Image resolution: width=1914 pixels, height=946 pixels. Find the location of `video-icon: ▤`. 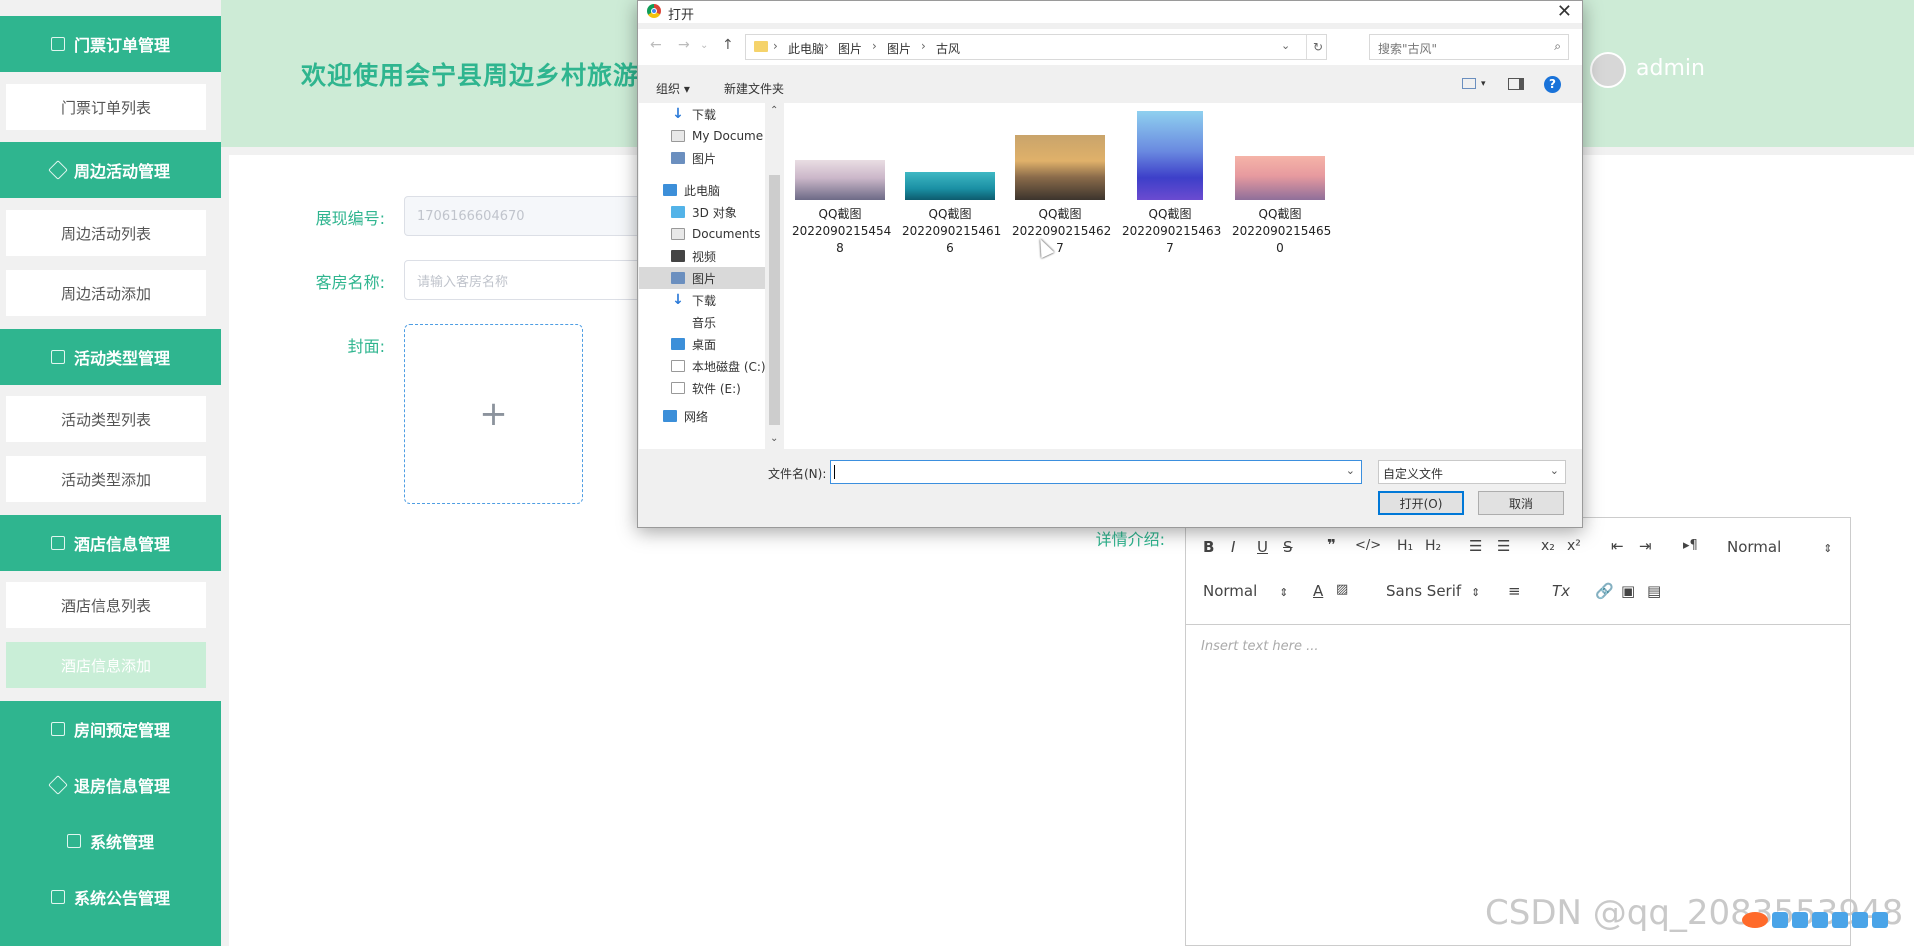

video-icon: ▤ is located at coordinates (1654, 591).